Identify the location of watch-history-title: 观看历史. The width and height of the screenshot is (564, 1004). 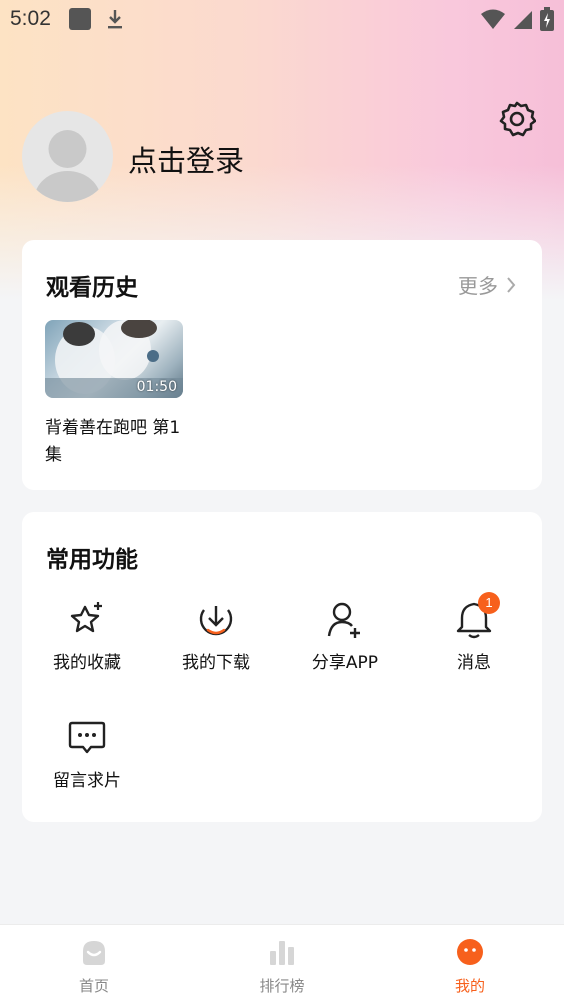
(92, 288).